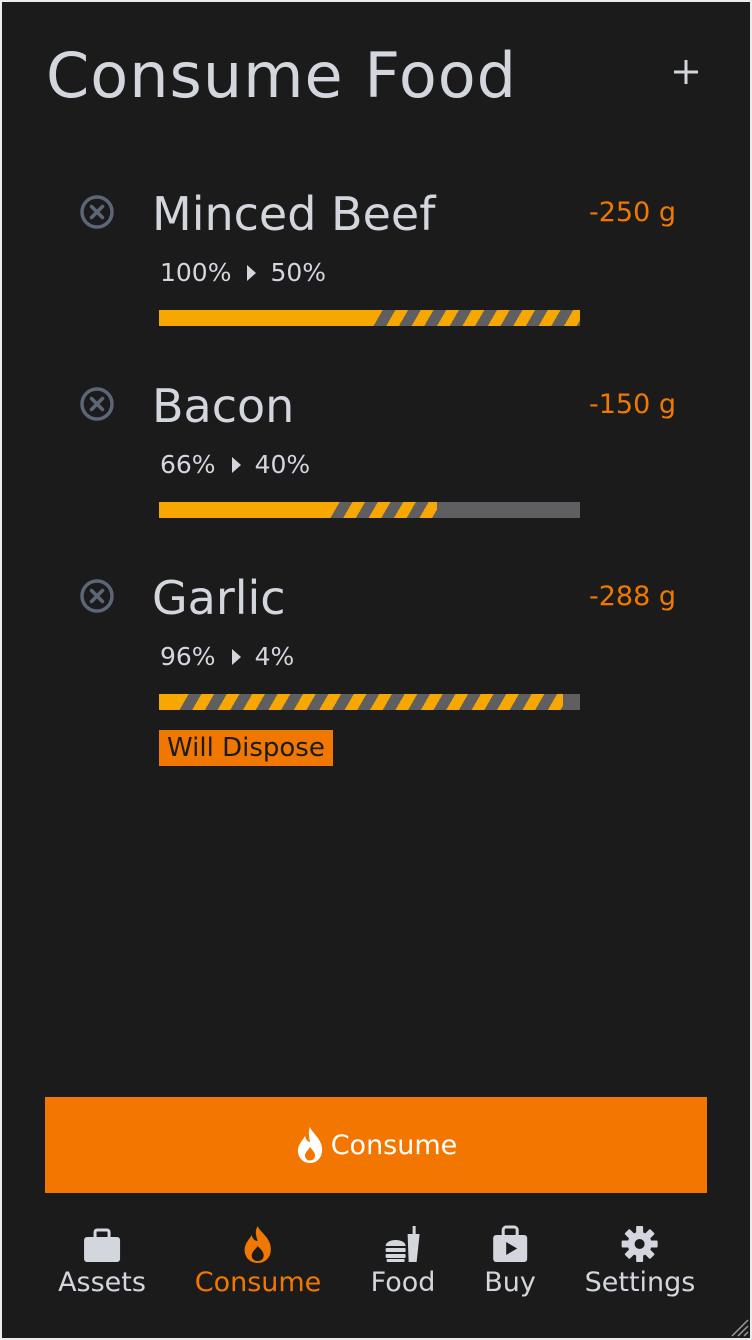 This screenshot has width=752, height=1340. What do you see at coordinates (282, 464) in the screenshot?
I see `percent-to: 40%` at bounding box center [282, 464].